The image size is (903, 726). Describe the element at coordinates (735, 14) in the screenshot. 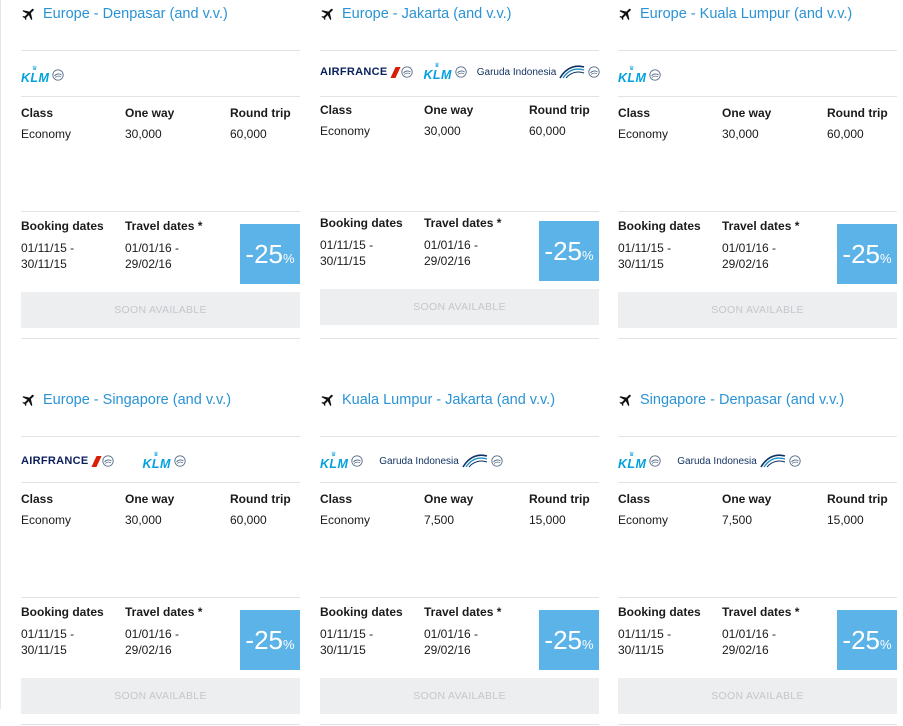

I see `route-link: Europe - Kuala Lumpur (and v.v.)` at that location.